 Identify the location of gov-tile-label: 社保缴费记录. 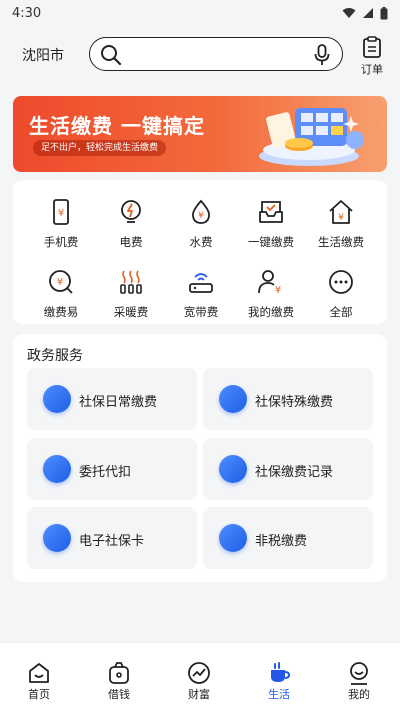
(294, 472).